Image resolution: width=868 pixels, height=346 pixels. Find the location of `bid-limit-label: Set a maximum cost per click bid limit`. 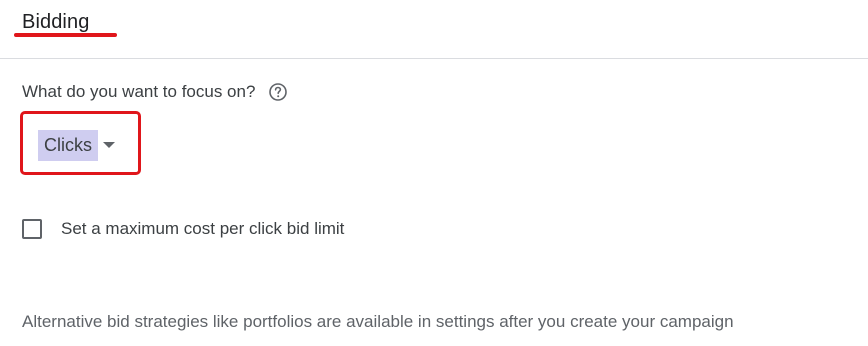

bid-limit-label: Set a maximum cost per click bid limit is located at coordinates (203, 228).